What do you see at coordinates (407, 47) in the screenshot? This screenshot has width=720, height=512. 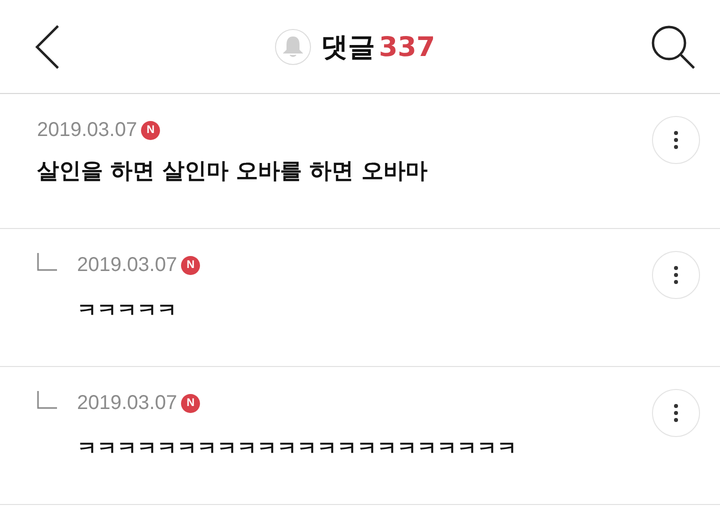 I see `comment-count: 337` at bounding box center [407, 47].